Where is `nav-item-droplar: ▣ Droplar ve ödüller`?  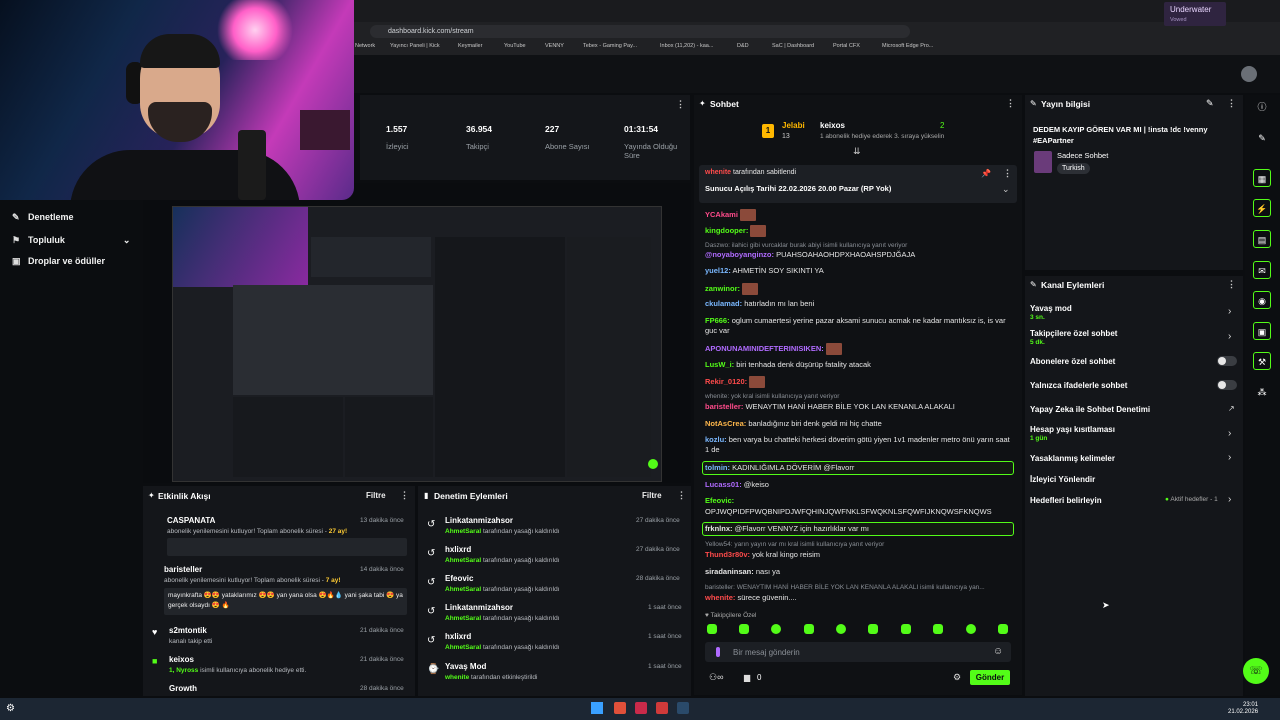
nav-item-droplar: ▣ Droplar ve ödüller is located at coordinates (58, 261).